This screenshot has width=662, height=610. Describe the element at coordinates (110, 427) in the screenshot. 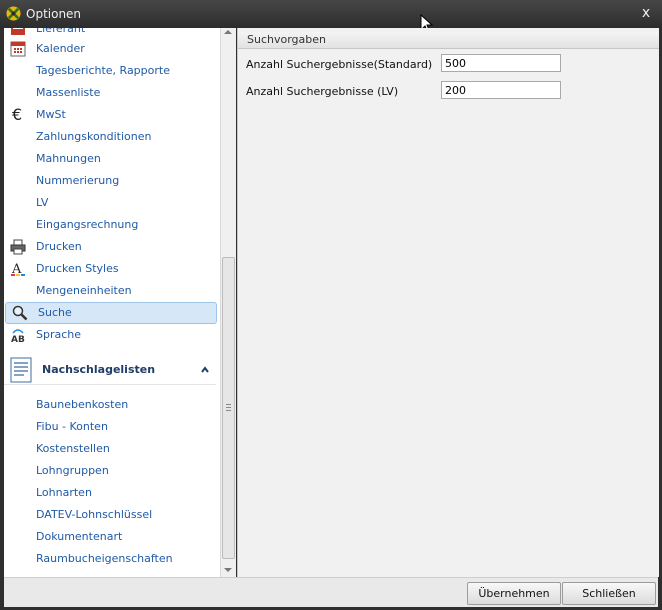

I see `sidebar-item-fibu-konten: Fibu - Konten` at that location.